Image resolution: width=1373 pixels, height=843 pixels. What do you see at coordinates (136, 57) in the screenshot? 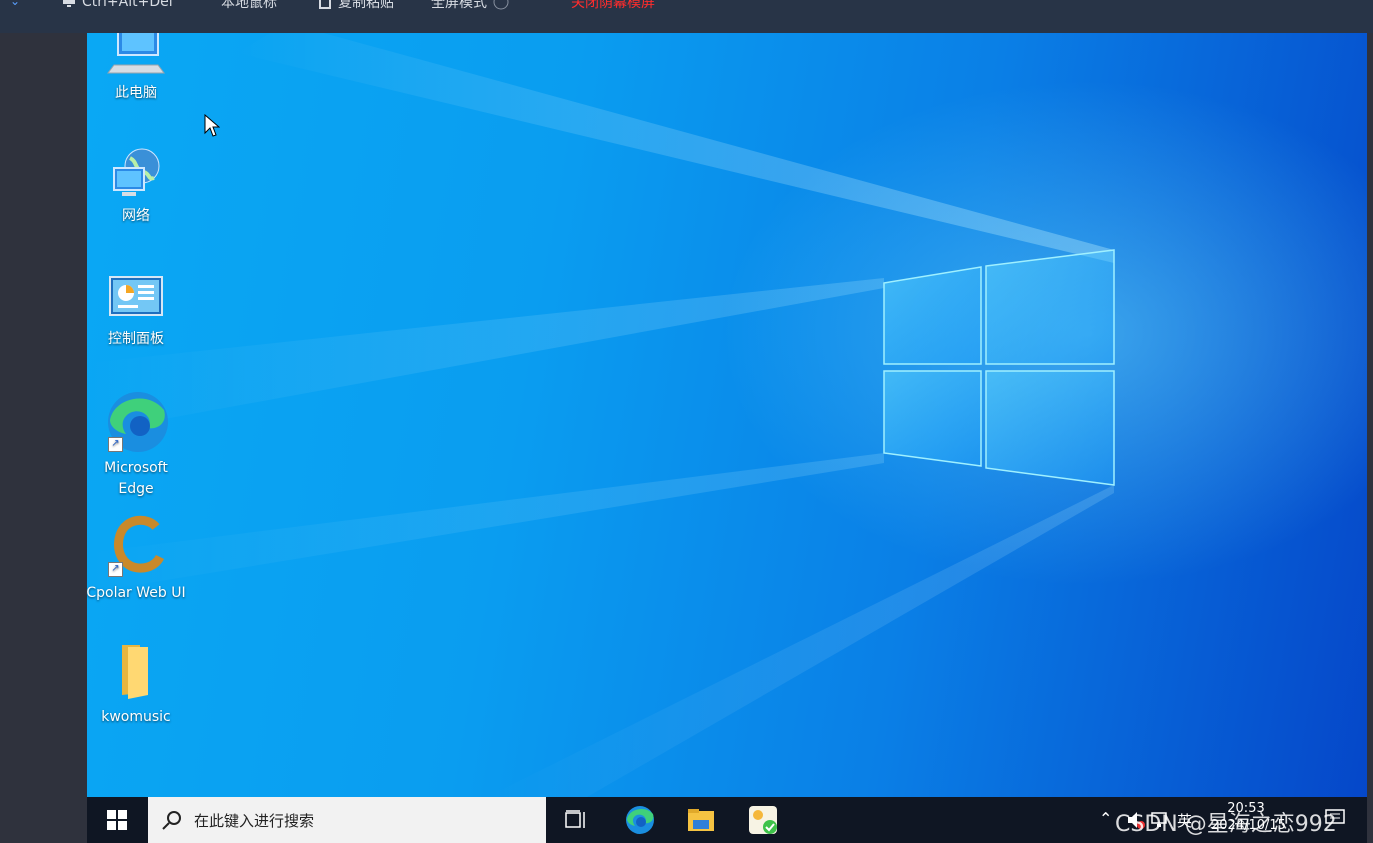
I see `this-pc-icon` at bounding box center [136, 57].